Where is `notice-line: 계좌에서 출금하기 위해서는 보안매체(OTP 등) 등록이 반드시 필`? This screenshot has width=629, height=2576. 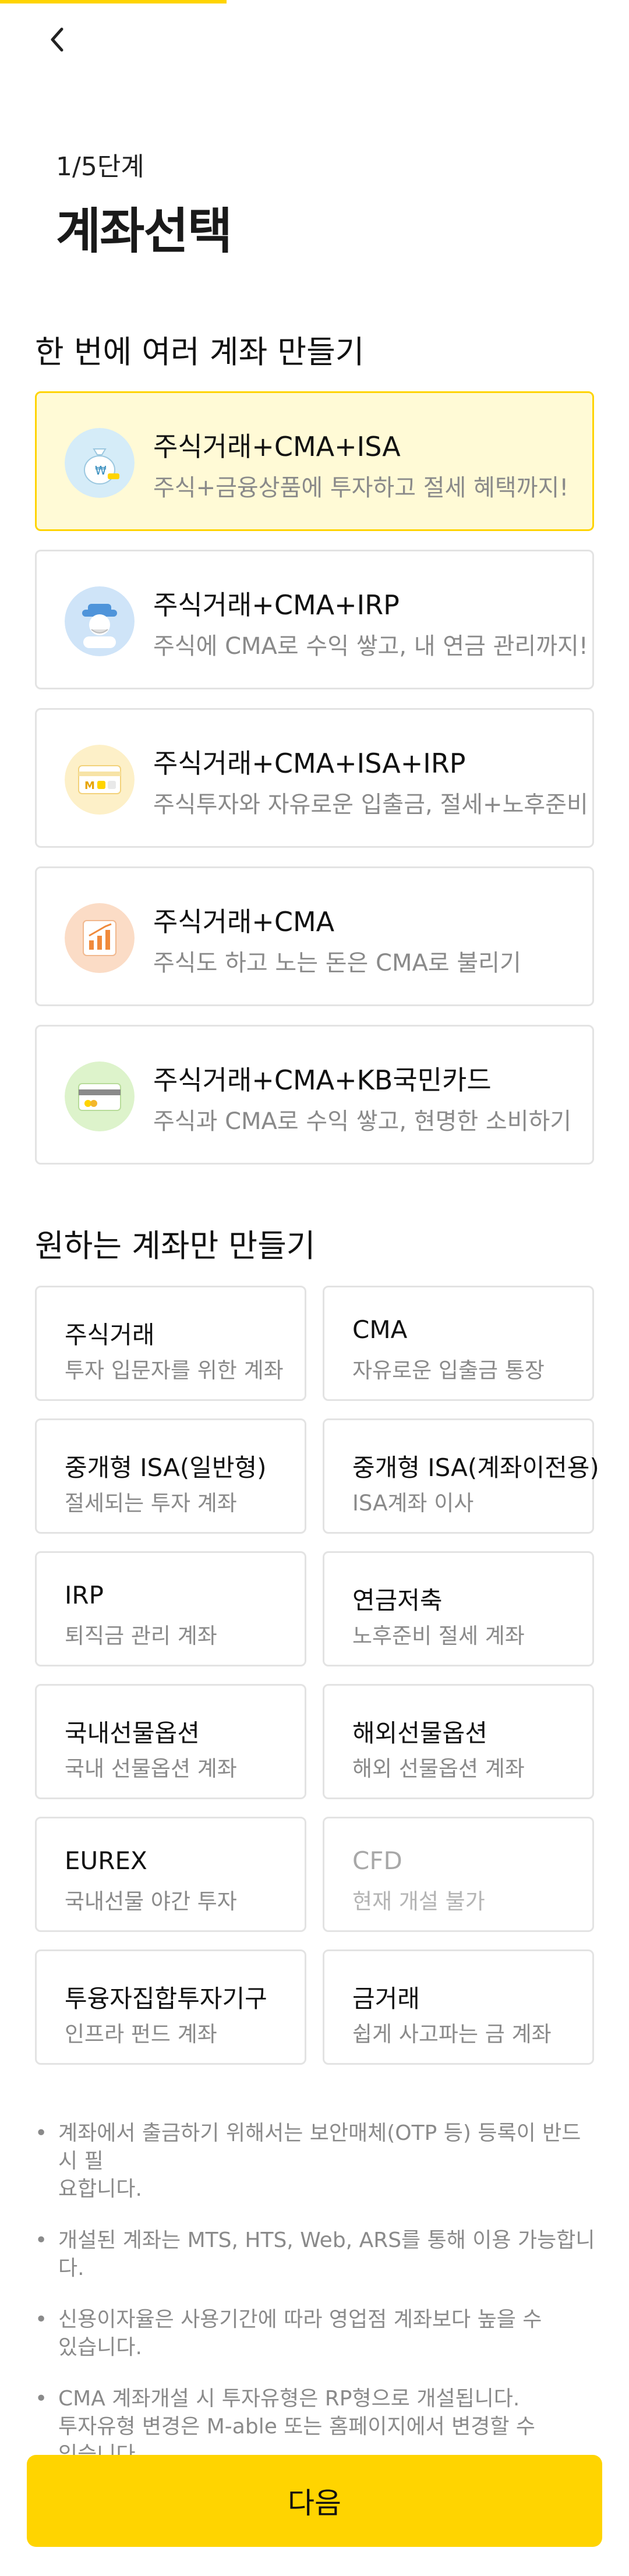 notice-line: 계좌에서 출금하기 위해서는 보안매체(OTP 등) 등록이 반드시 필 is located at coordinates (319, 2147).